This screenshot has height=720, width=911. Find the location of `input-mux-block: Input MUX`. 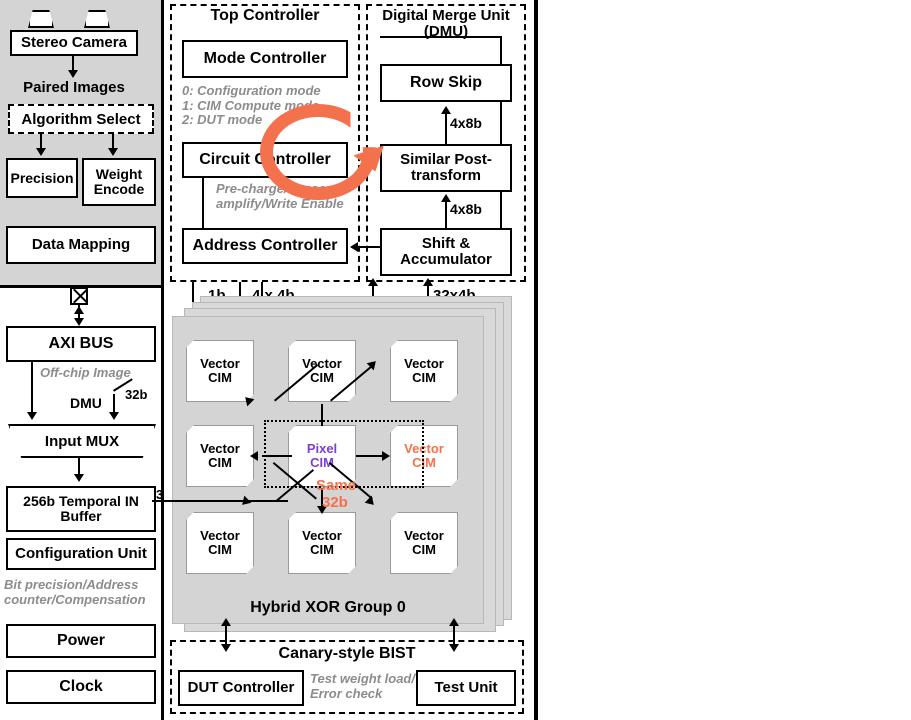

input-mux-block: Input MUX is located at coordinates (82, 441).